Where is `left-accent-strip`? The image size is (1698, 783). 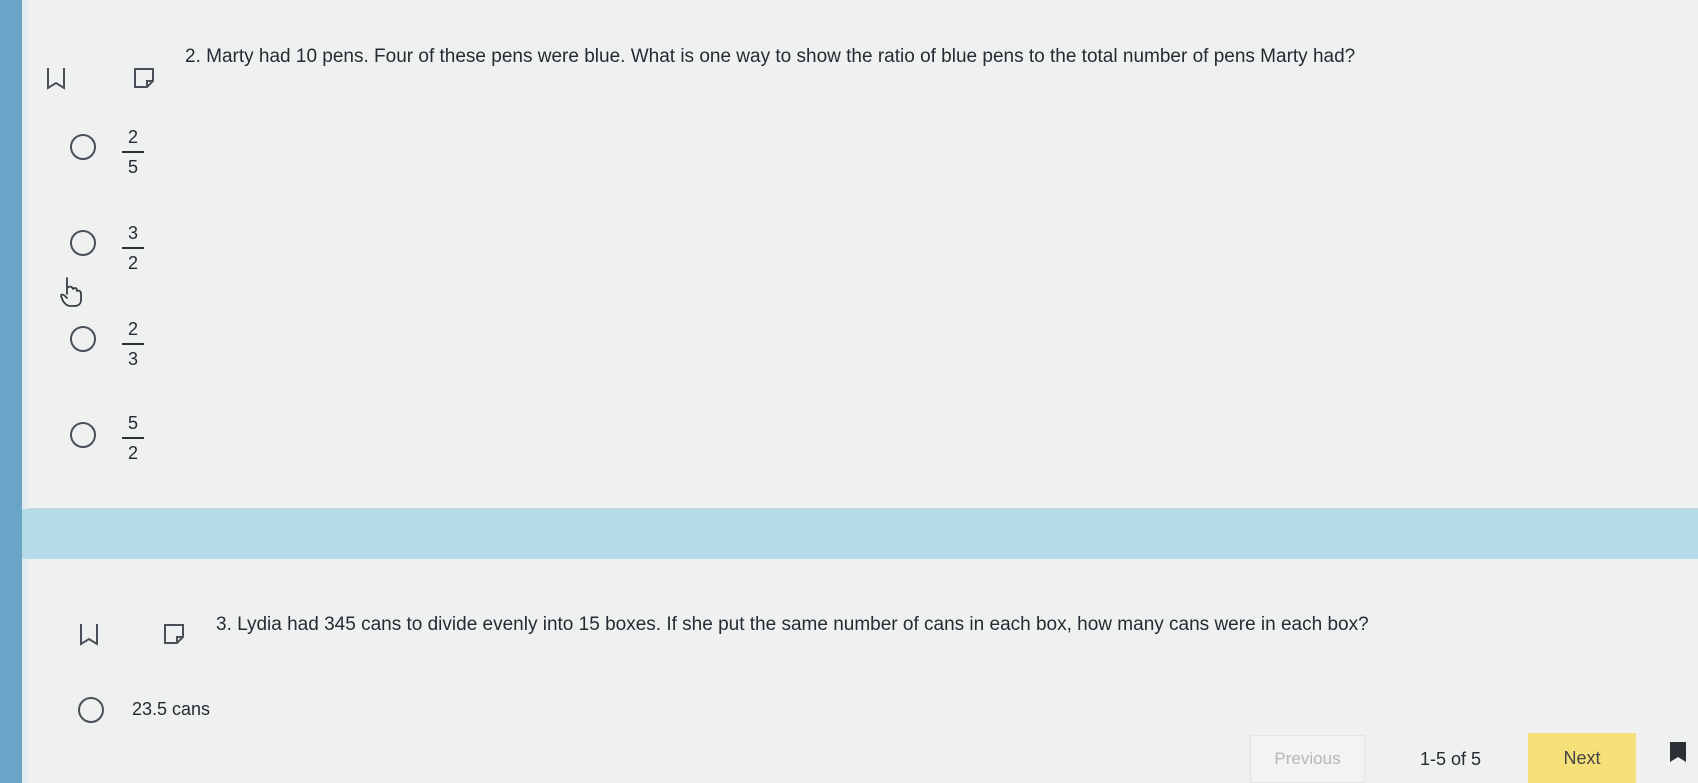
left-accent-strip is located at coordinates (11, 391).